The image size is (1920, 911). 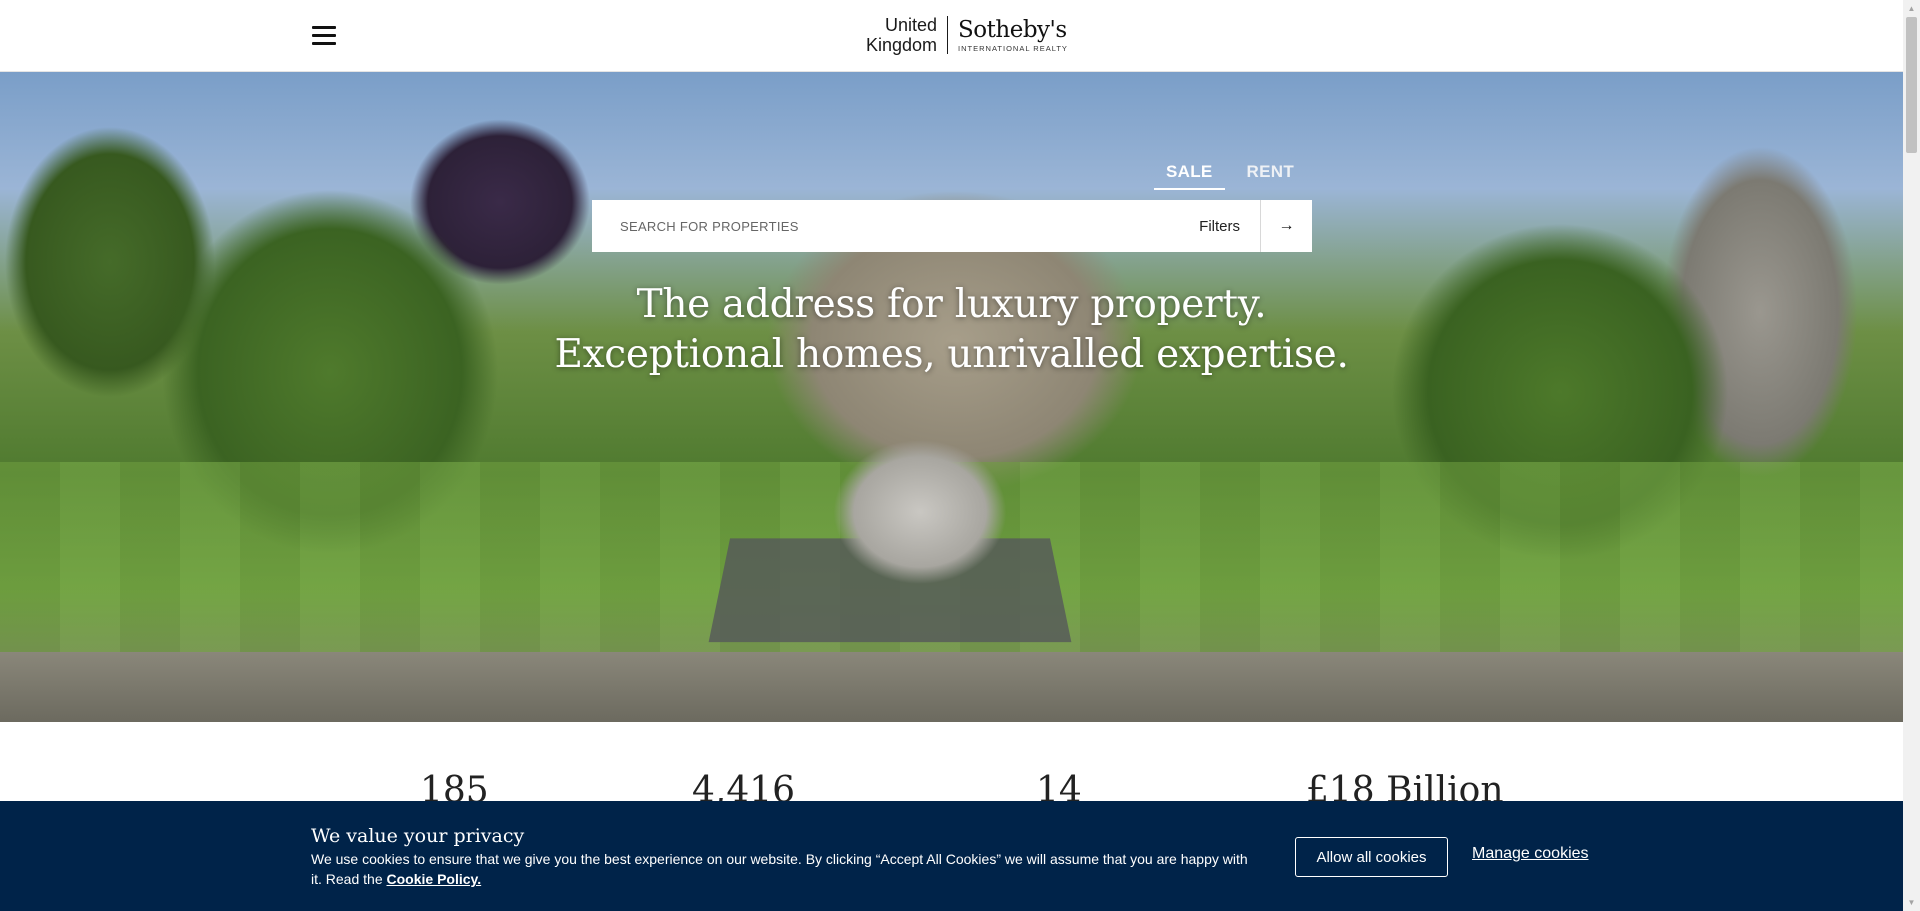 What do you see at coordinates (911, 25) in the screenshot?
I see `logo-region-line1: United` at bounding box center [911, 25].